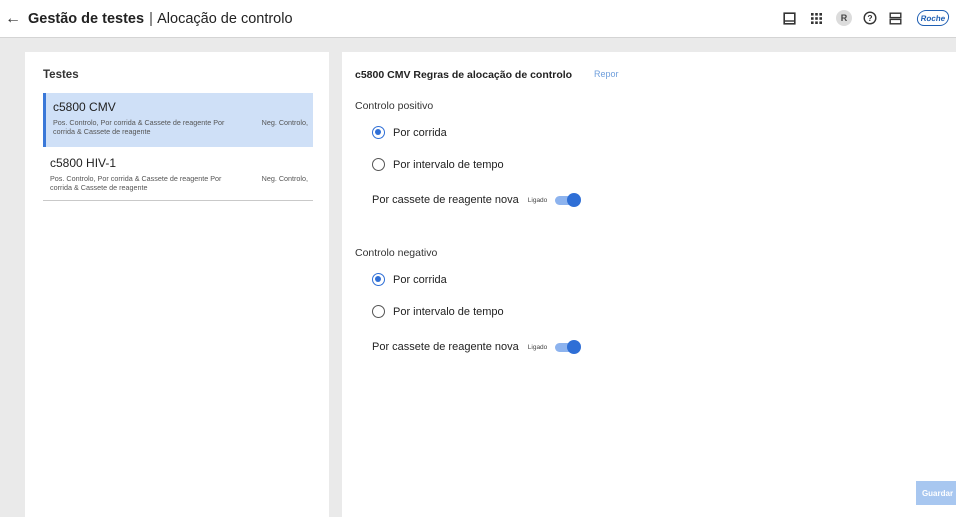 The width and height of the screenshot is (956, 517). Describe the element at coordinates (225, 19) in the screenshot. I see `page-title-sub: Alocação de controlo` at that location.